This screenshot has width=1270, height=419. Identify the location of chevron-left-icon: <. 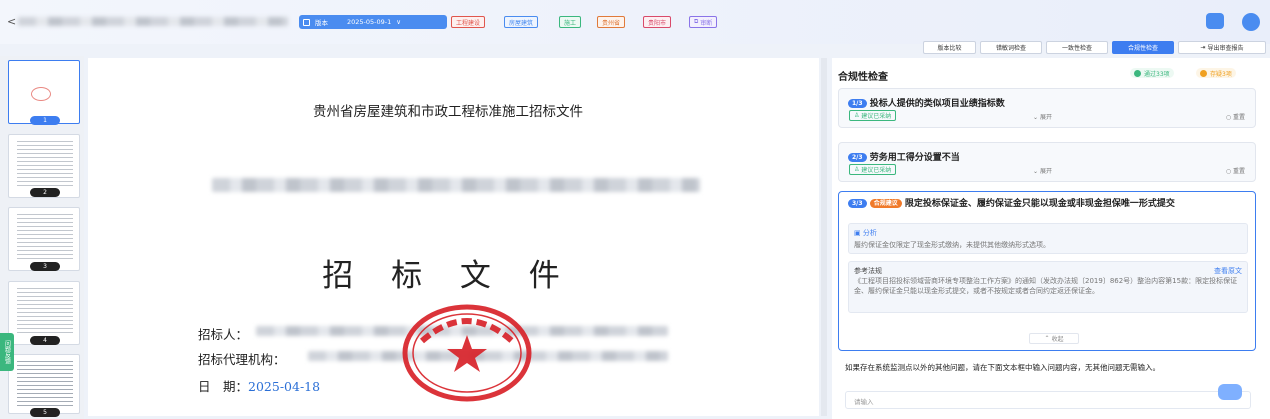
(11, 21).